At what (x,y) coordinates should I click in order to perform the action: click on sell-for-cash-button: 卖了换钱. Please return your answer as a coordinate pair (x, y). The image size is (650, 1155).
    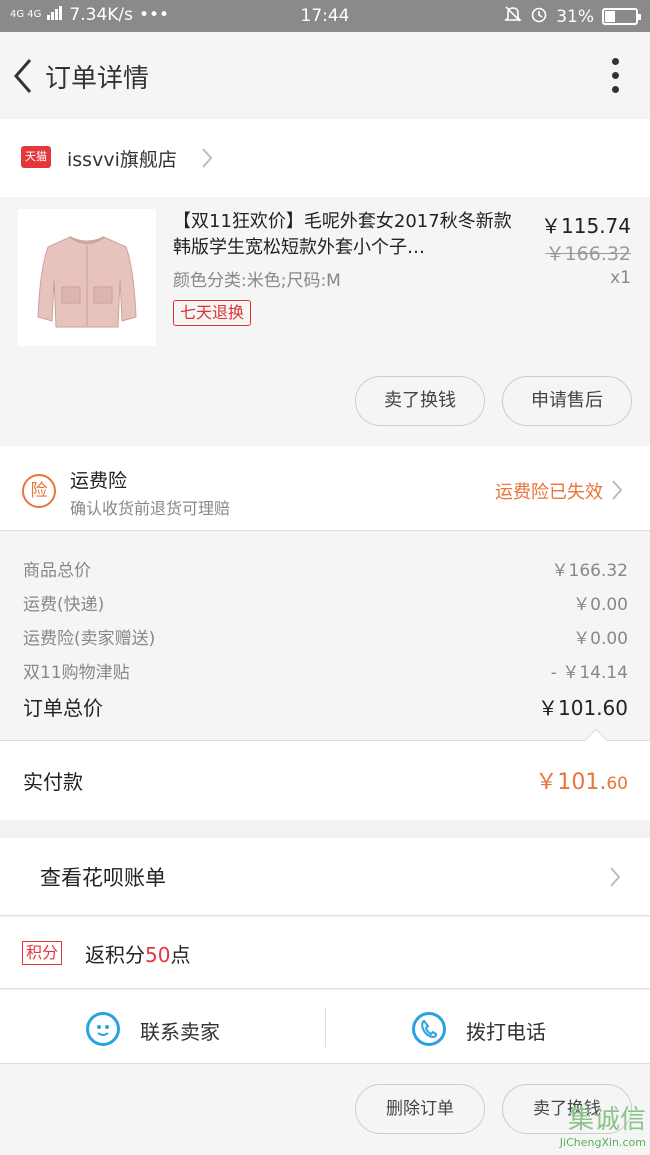
    Looking at the image, I should click on (420, 401).